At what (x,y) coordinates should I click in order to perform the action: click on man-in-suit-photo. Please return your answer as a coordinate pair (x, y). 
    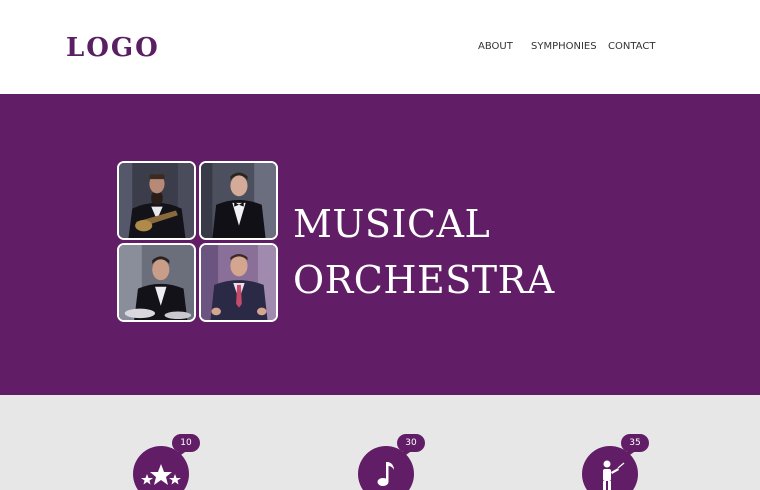
    Looking at the image, I should click on (238, 282).